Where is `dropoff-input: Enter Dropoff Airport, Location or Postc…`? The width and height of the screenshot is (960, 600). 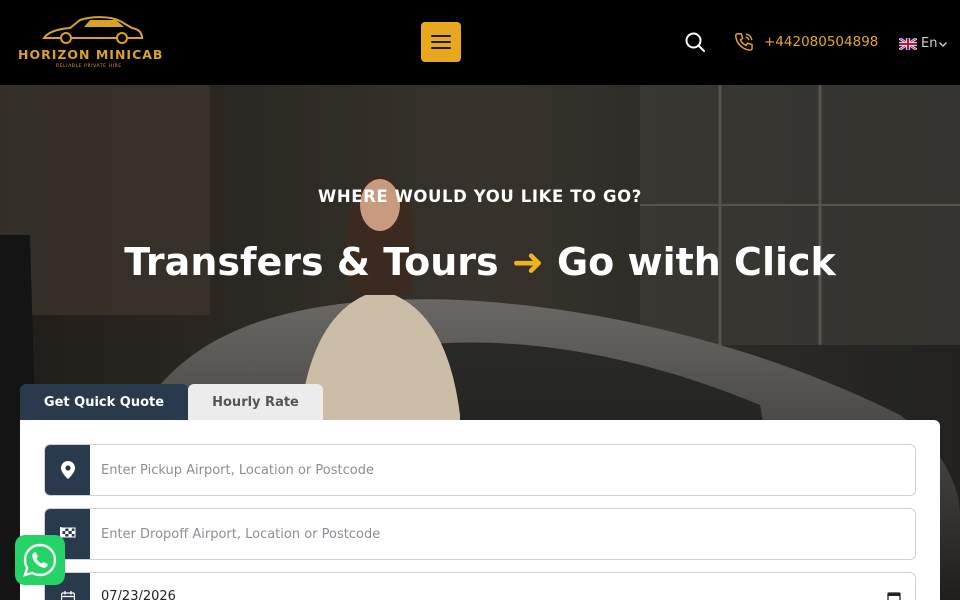
dropoff-input: Enter Dropoff Airport, Location or Postc… is located at coordinates (502, 534).